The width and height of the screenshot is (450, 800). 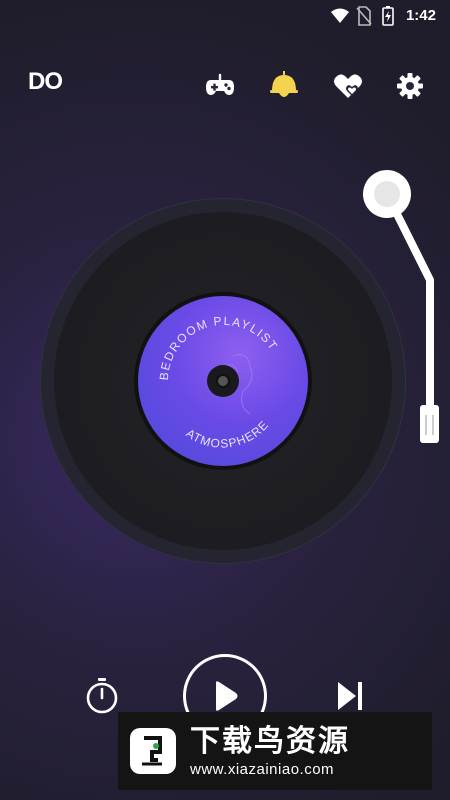 What do you see at coordinates (420, 15) in the screenshot?
I see `status-time: 1:42` at bounding box center [420, 15].